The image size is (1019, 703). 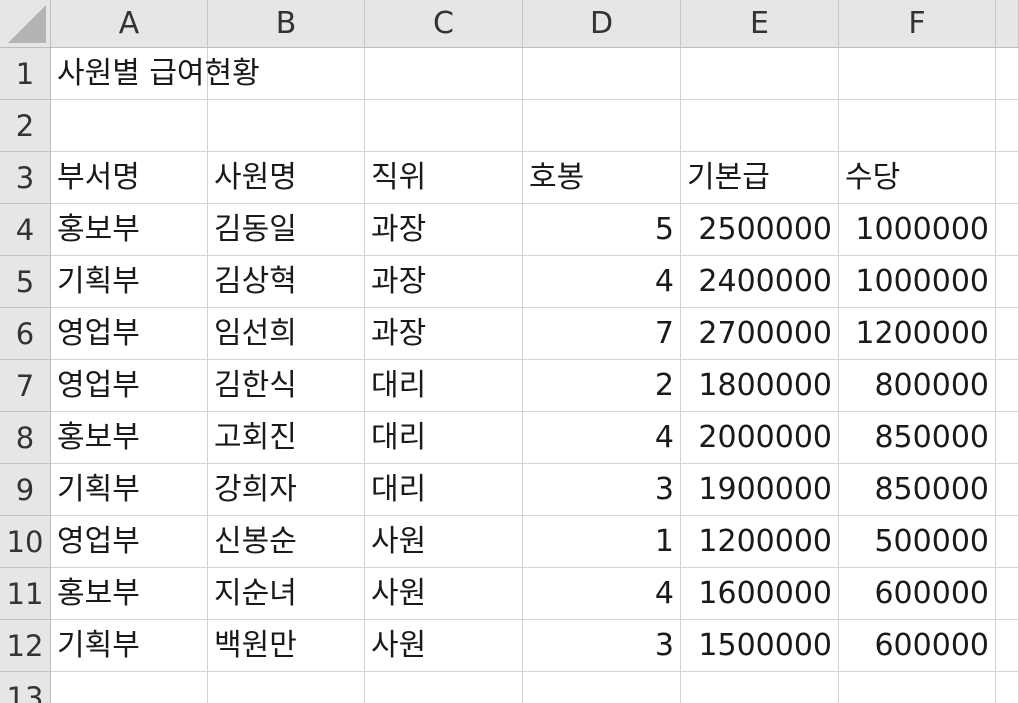 What do you see at coordinates (760, 334) in the screenshot?
I see `cell-e6: 2700000` at bounding box center [760, 334].